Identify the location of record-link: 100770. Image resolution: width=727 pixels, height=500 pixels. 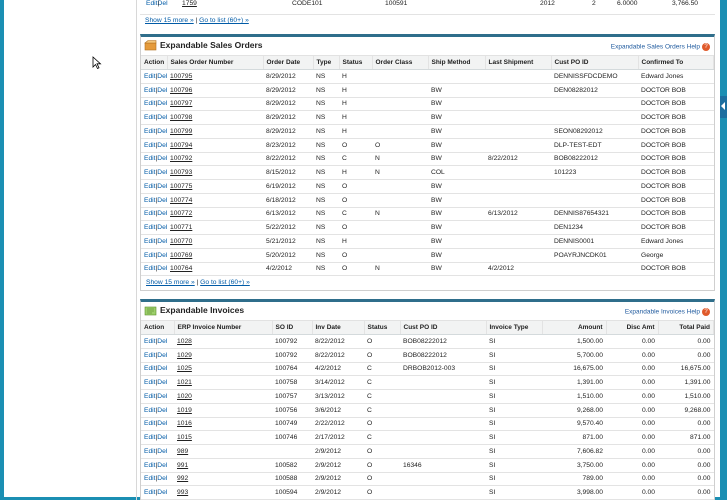
(181, 241).